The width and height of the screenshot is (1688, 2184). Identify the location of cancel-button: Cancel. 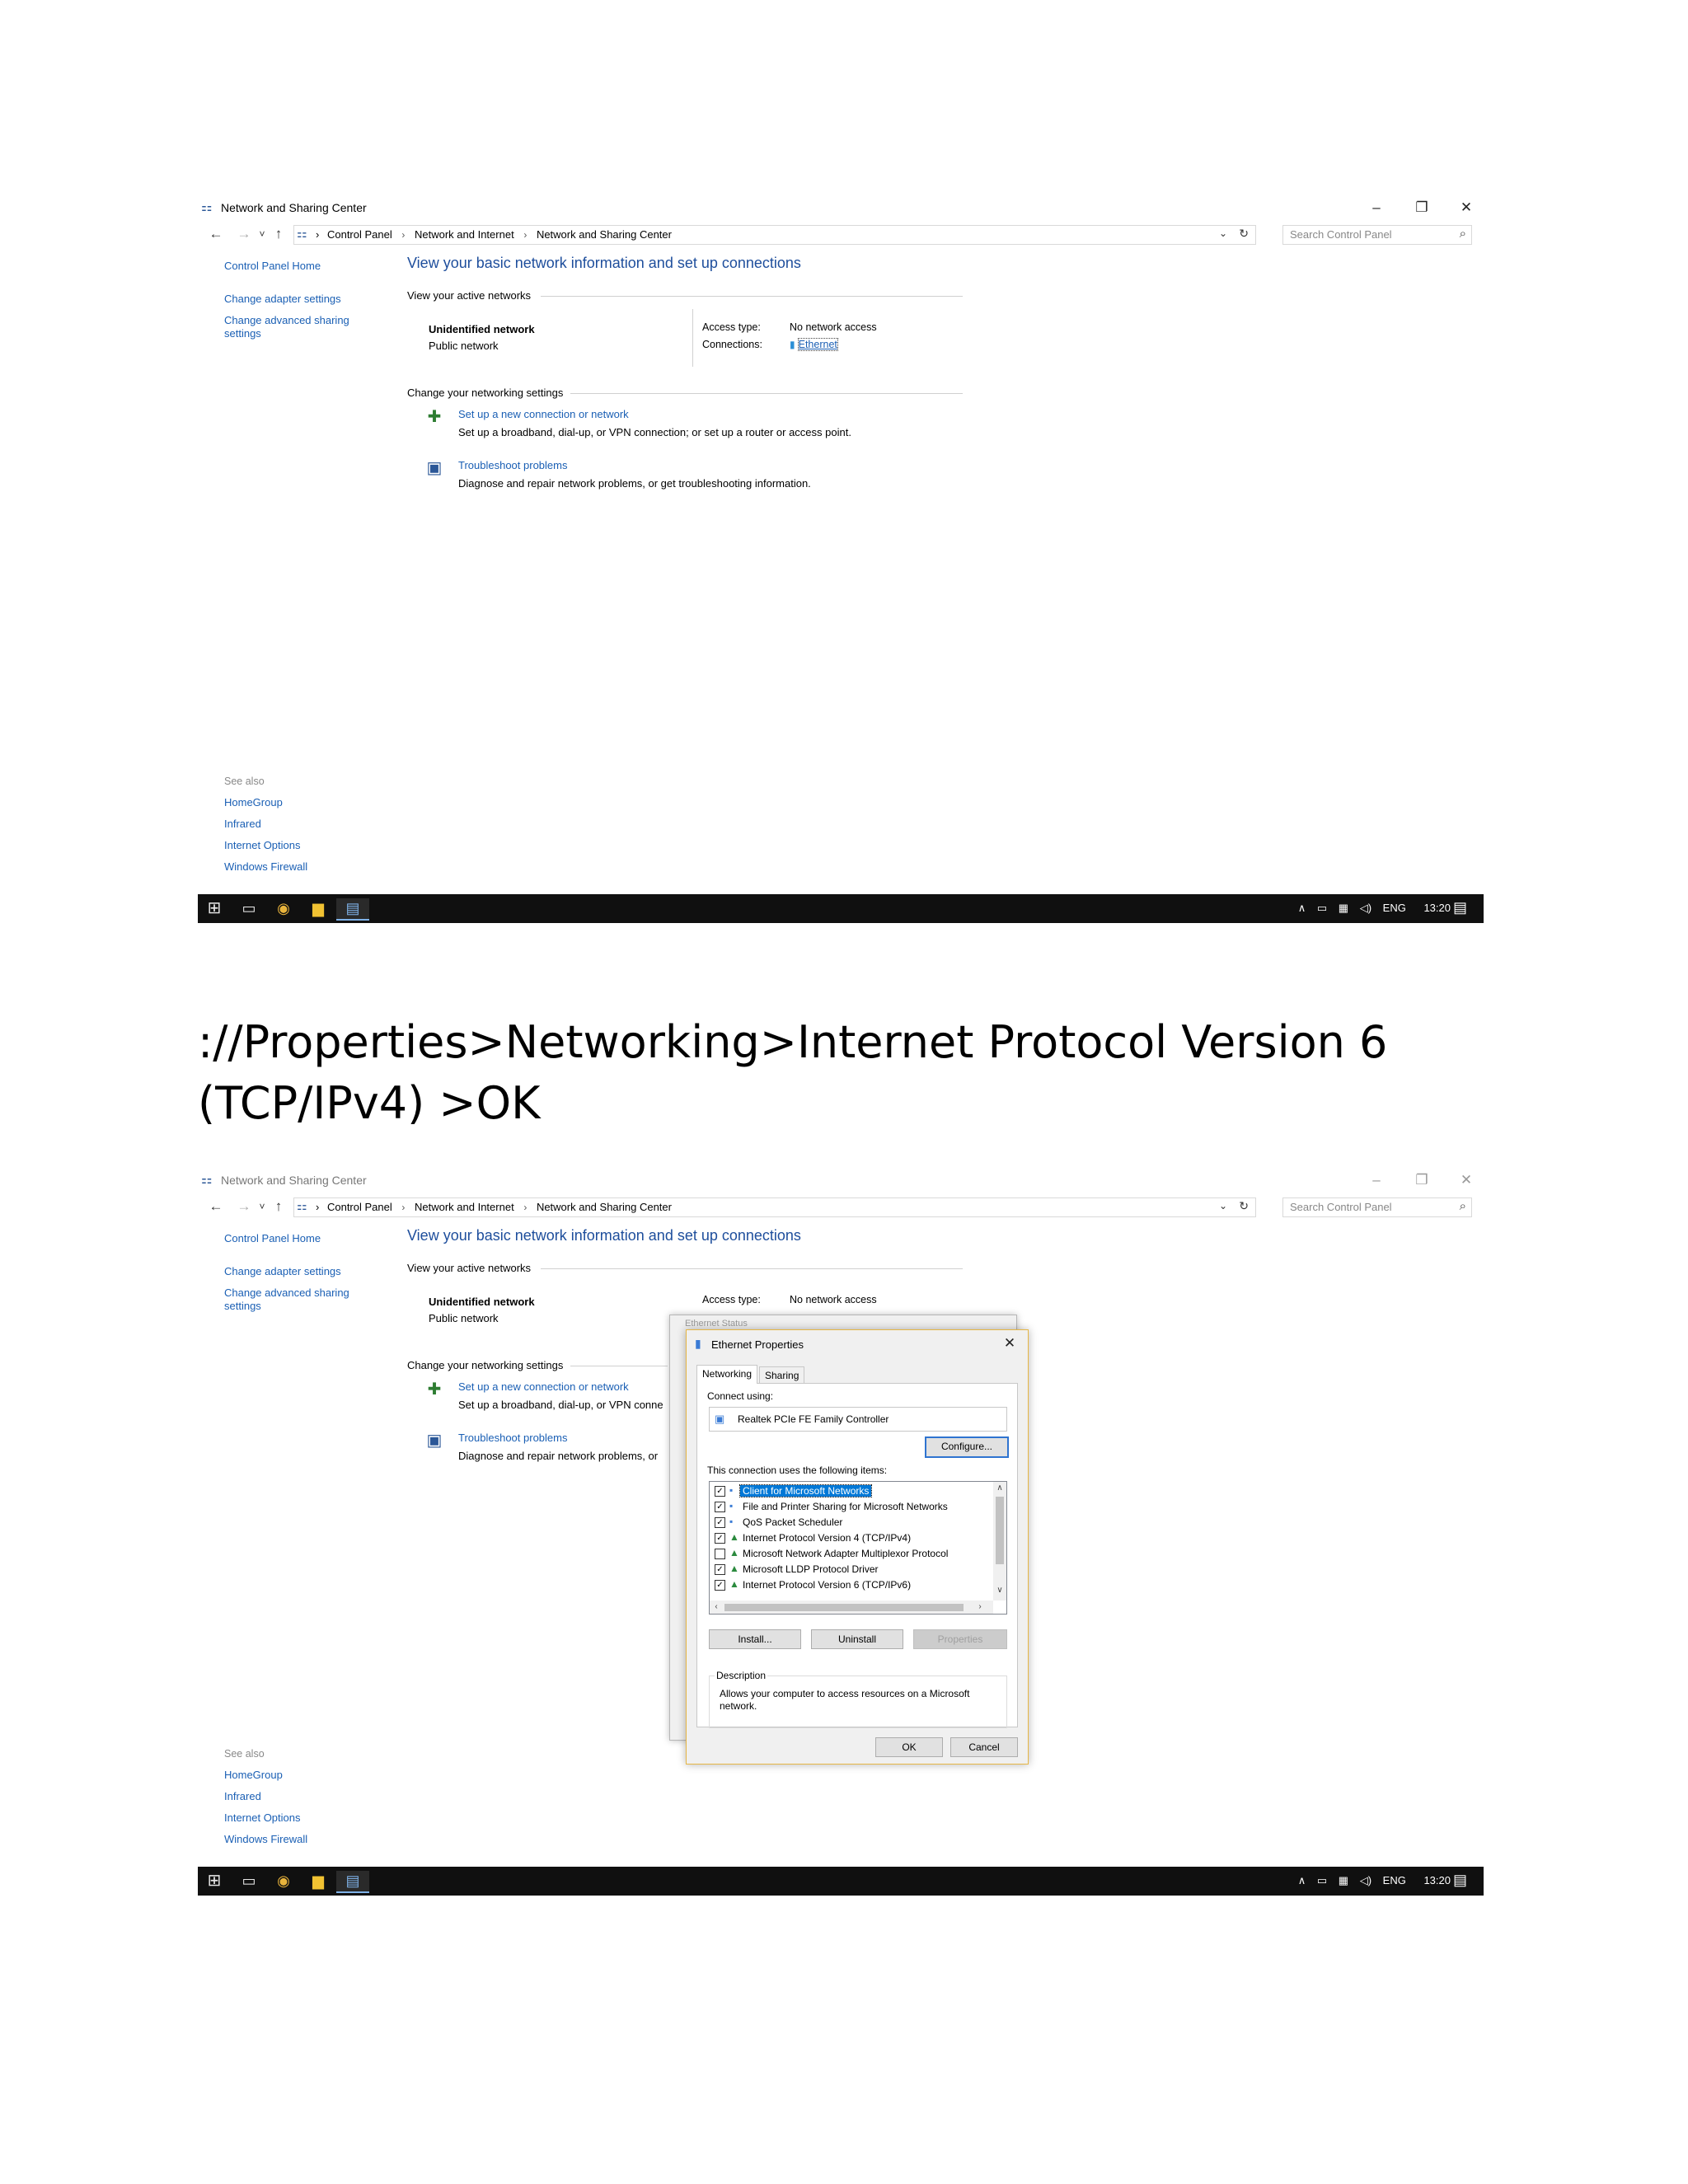
(984, 1747).